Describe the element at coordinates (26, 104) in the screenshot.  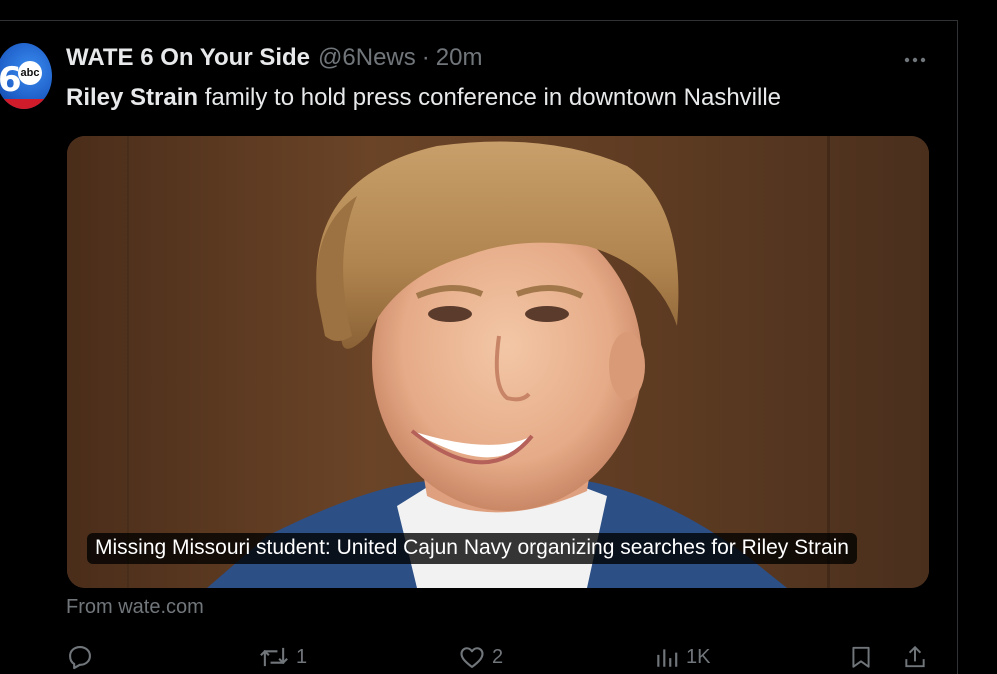
I see `avatar-stripe` at that location.